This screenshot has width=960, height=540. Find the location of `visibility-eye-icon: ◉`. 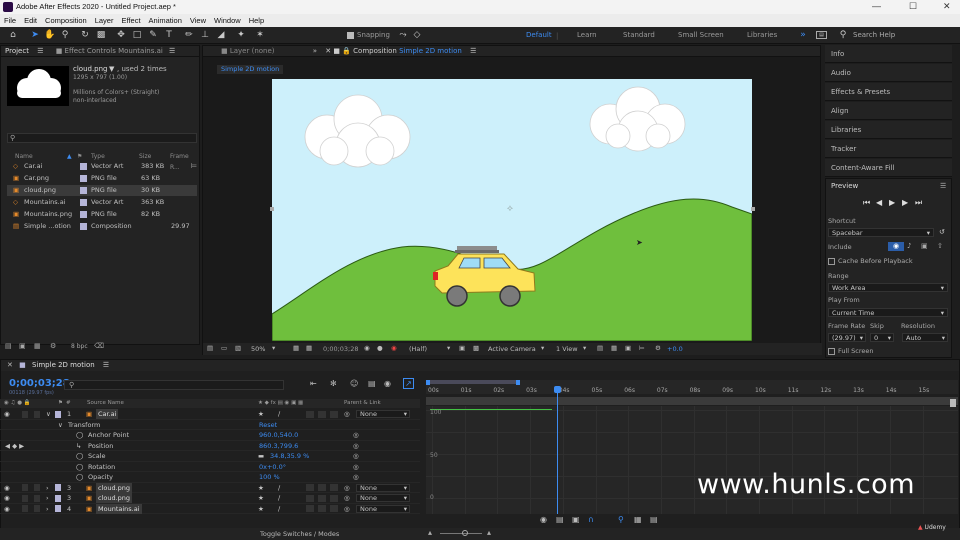

visibility-eye-icon: ◉ is located at coordinates (7, 488).